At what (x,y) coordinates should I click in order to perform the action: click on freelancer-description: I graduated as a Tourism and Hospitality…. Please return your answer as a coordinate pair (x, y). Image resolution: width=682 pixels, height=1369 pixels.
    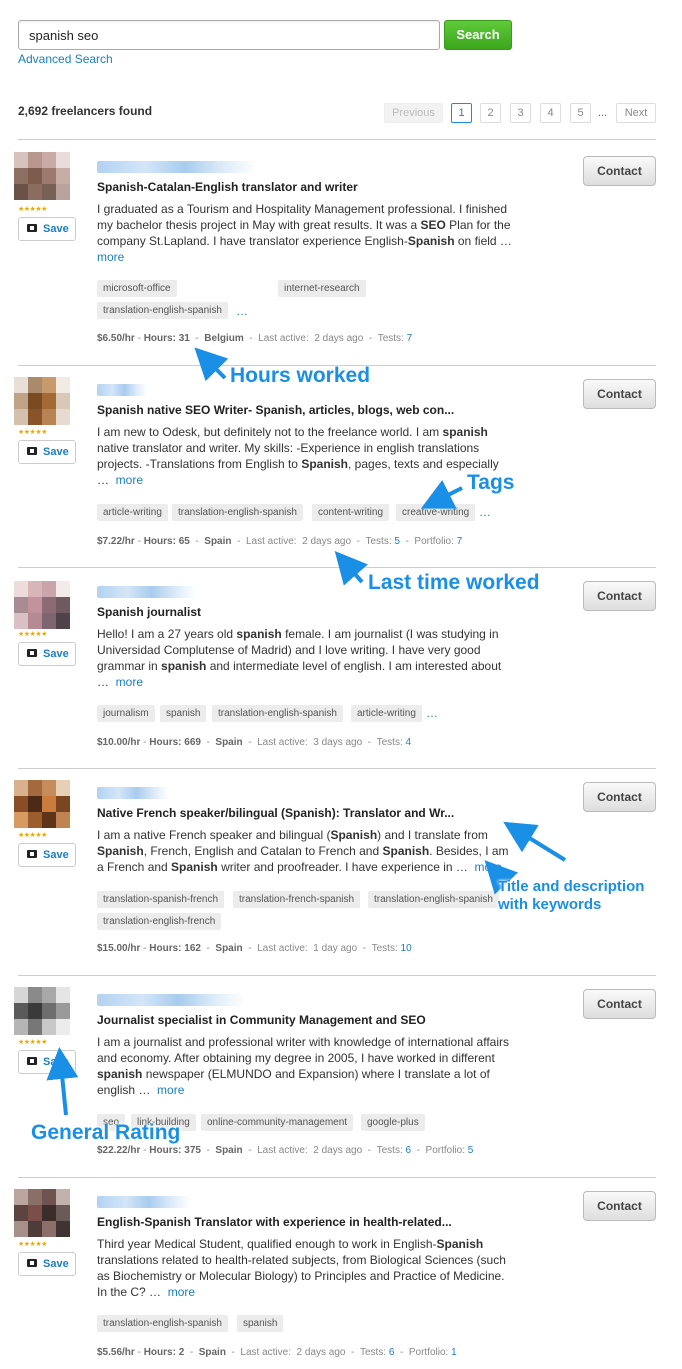
    Looking at the image, I should click on (306, 233).